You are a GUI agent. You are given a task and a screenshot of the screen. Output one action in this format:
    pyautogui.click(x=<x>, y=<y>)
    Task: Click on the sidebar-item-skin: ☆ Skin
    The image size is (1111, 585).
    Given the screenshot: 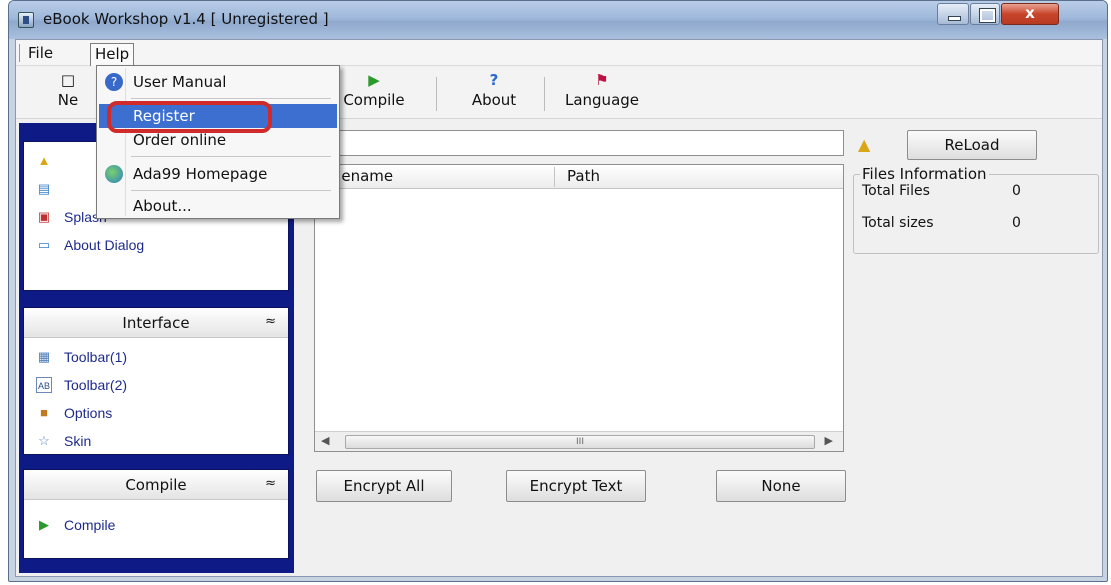 What is the action you would take?
    pyautogui.click(x=156, y=442)
    